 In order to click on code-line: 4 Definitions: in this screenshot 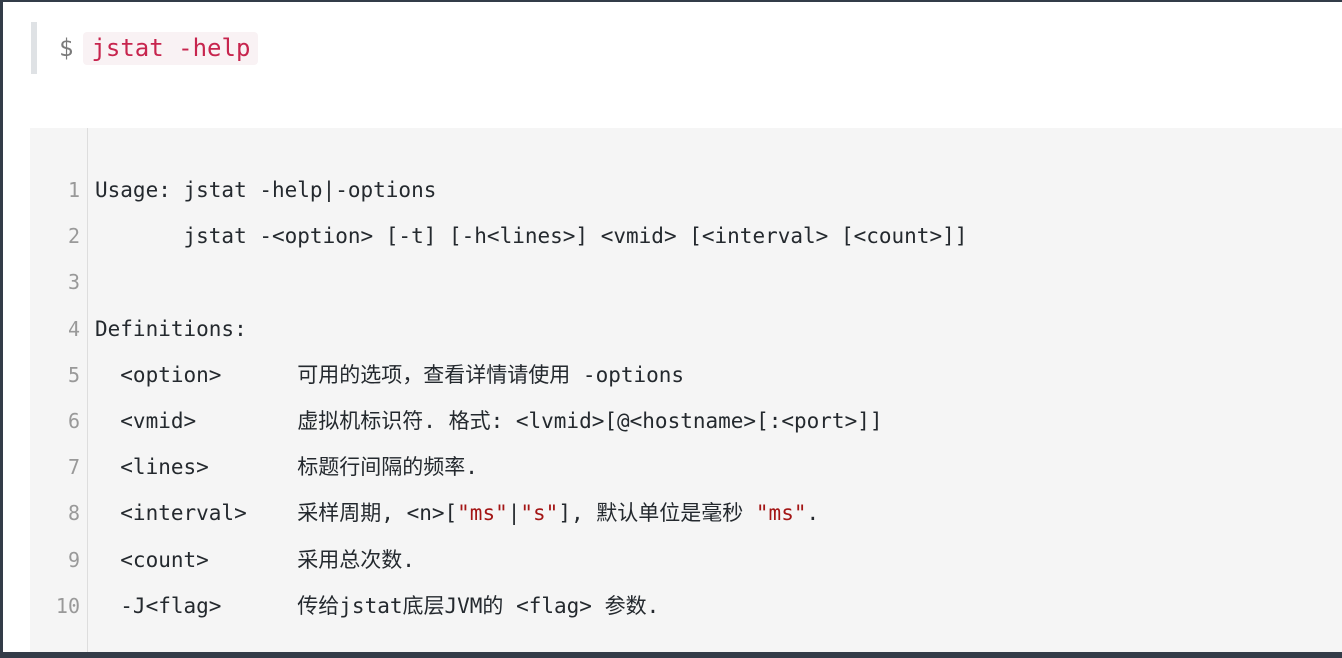, I will do `click(138, 329)`.